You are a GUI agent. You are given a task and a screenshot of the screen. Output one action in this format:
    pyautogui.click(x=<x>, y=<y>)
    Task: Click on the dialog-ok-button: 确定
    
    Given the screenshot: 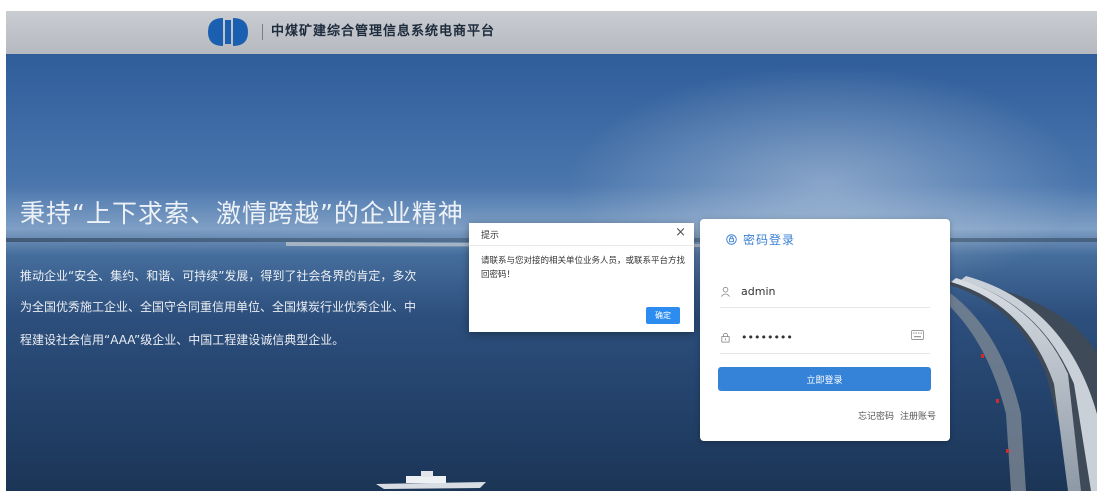 What is the action you would take?
    pyautogui.click(x=663, y=315)
    